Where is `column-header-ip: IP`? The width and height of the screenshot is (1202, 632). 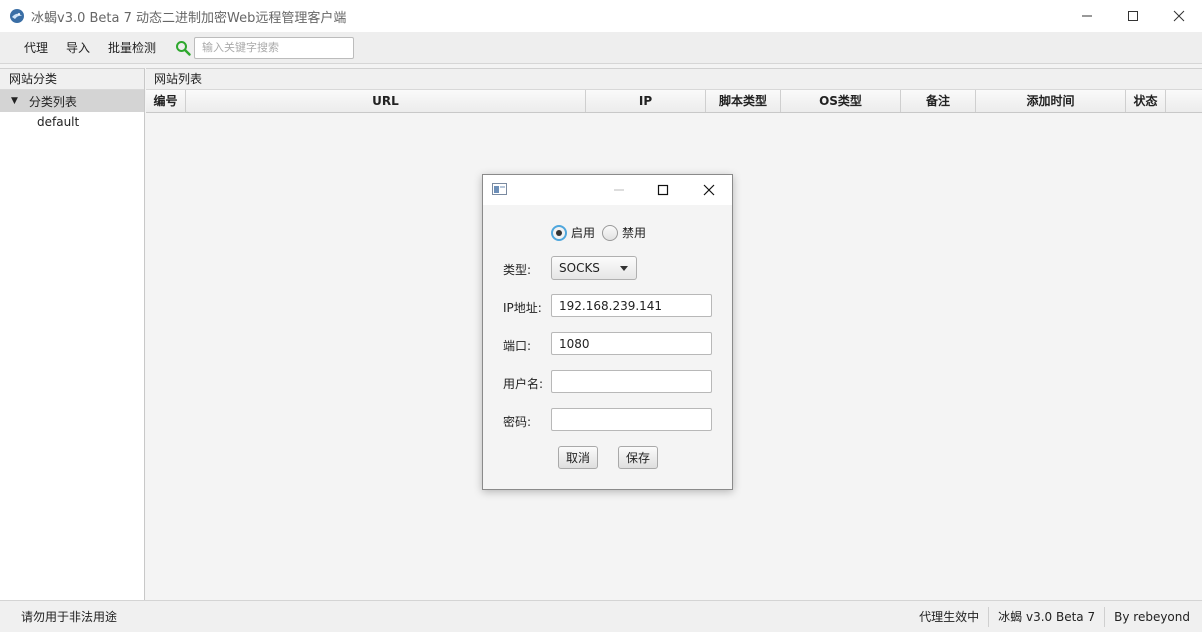
column-header-ip: IP is located at coordinates (646, 101).